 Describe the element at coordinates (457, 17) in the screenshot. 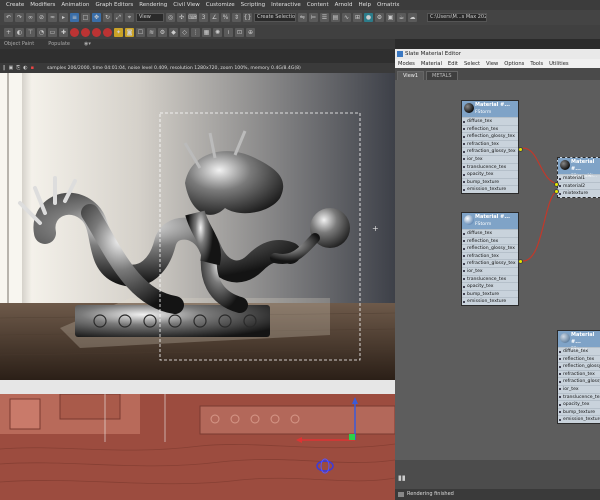

I see `workspace-path-dropdown: C:\Users\M...s Max 2020` at that location.